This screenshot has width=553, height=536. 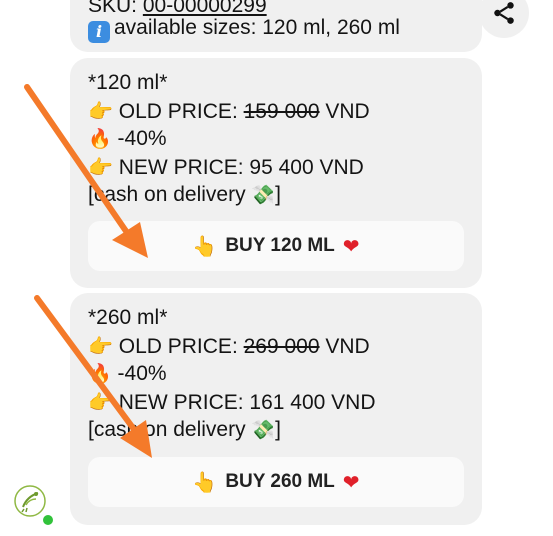 I want to click on old-price-line: 👉 OLD PRICE: 269 000 VND, so click(x=232, y=346).